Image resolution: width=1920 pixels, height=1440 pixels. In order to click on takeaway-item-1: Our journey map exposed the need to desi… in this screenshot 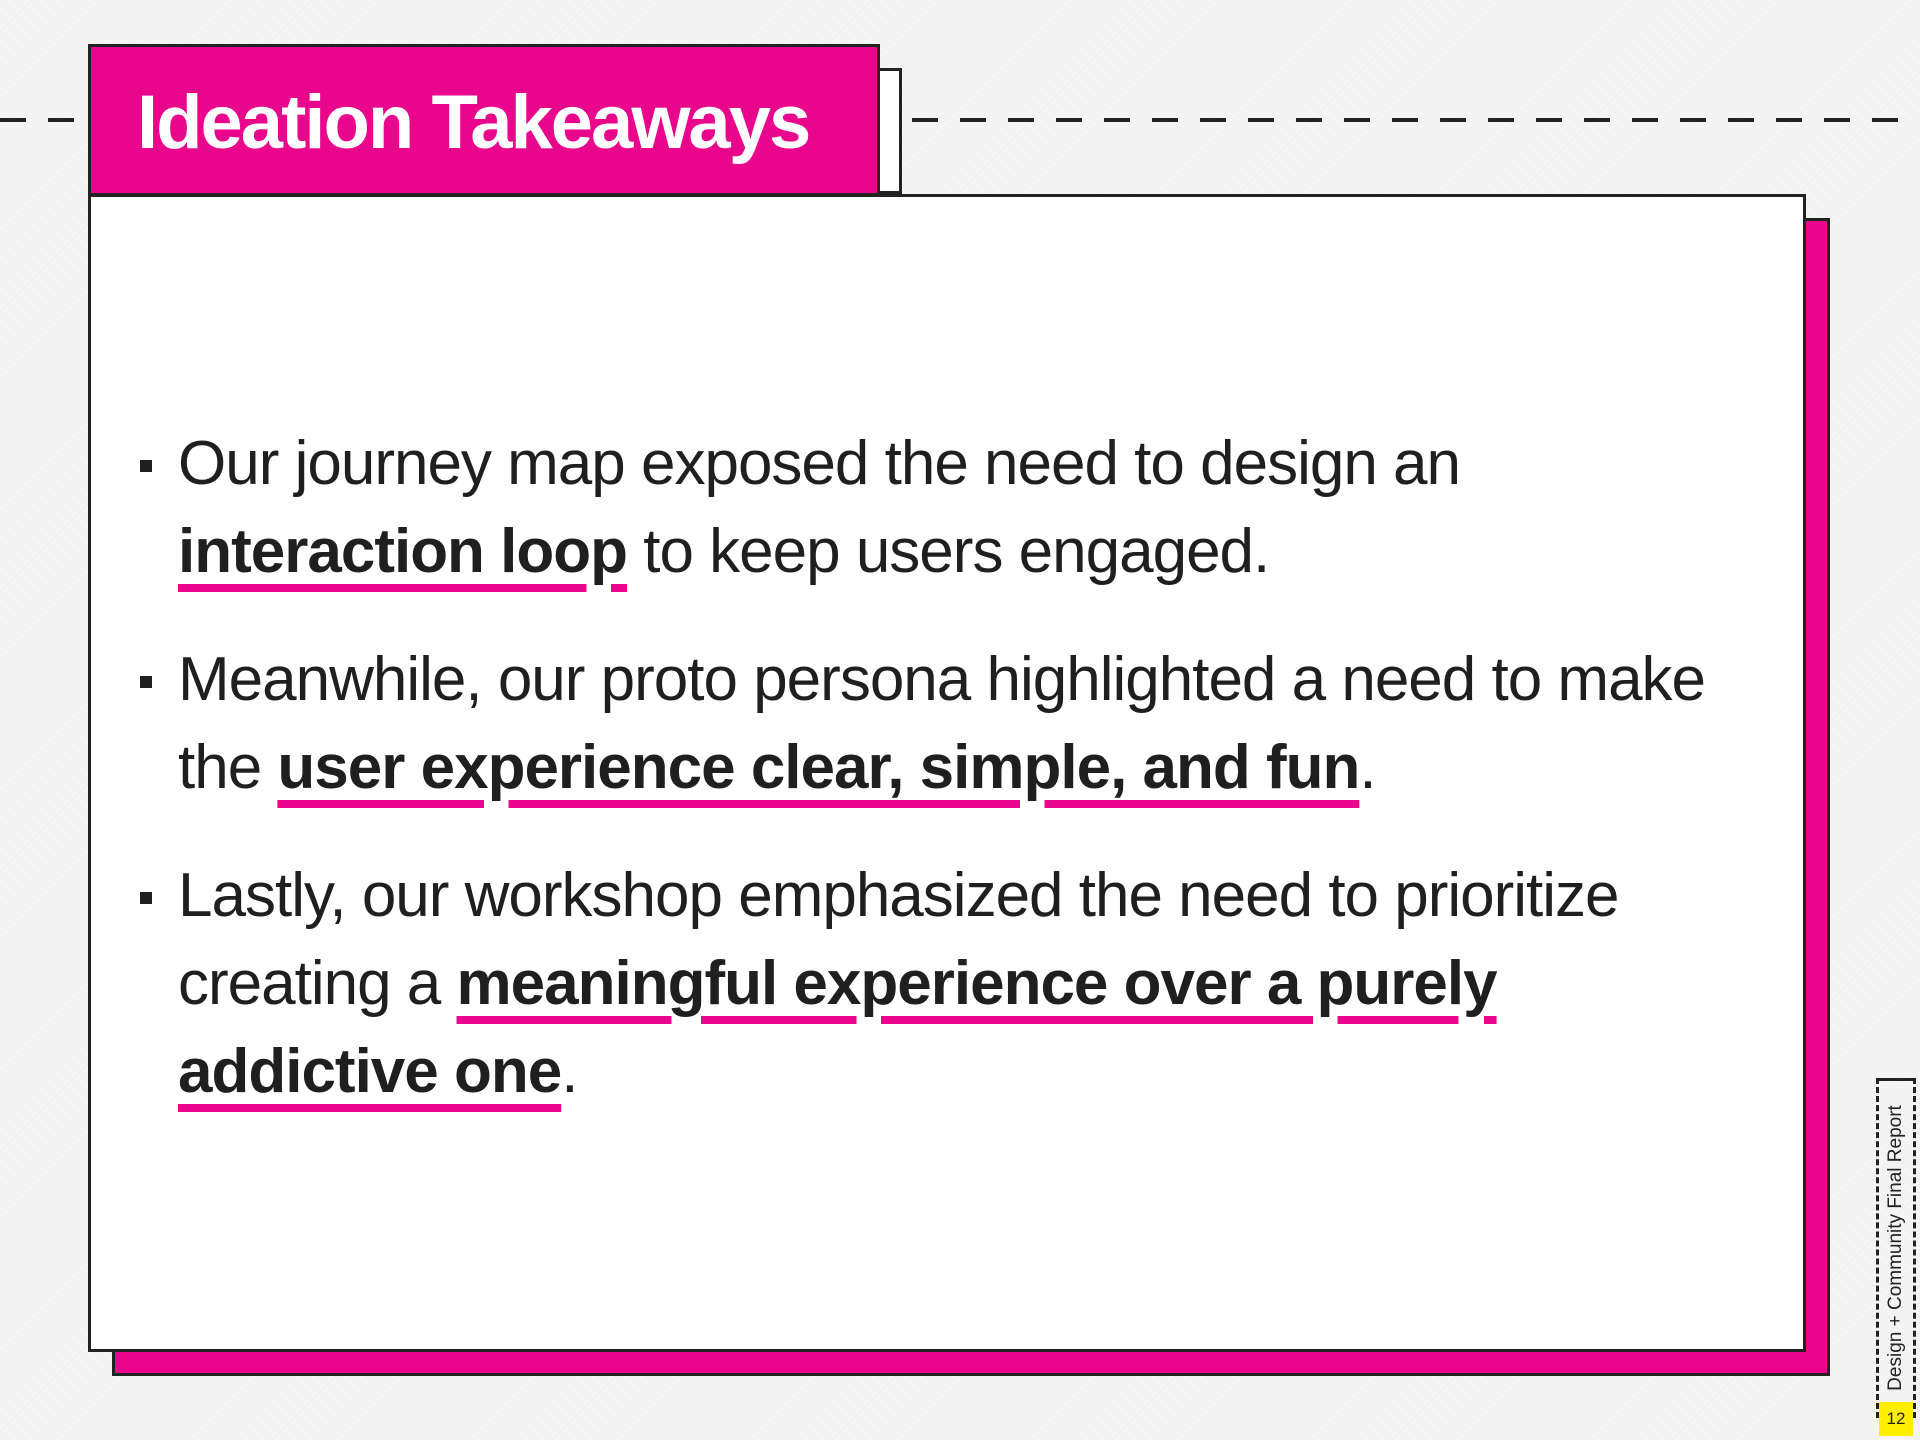, I will do `click(918, 508)`.